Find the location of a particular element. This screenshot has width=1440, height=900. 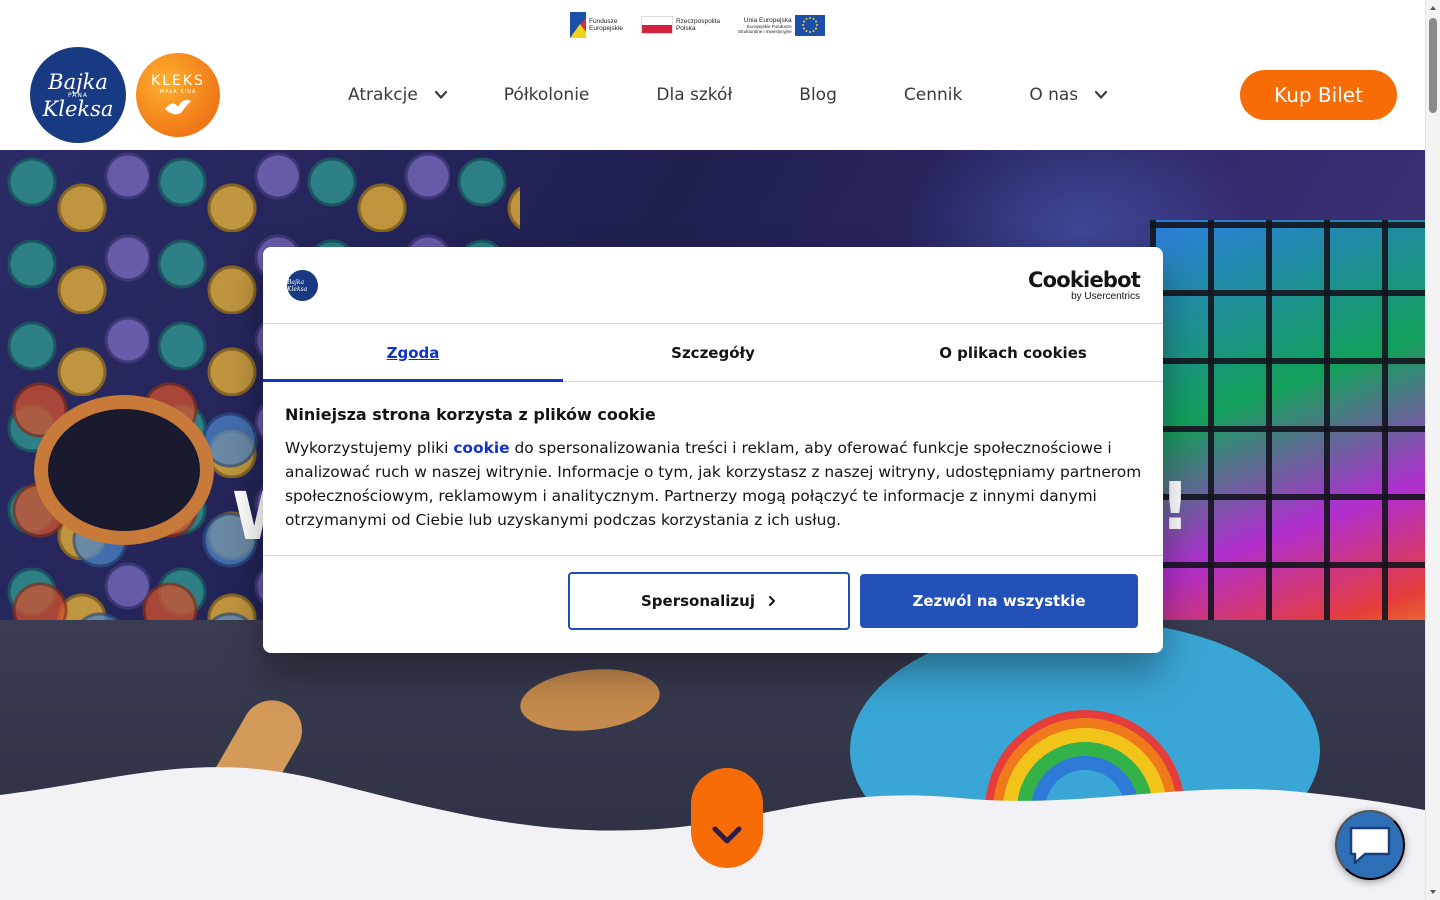

cookiebot-brand-sub: by Usercentrics is located at coordinates (1105, 296).